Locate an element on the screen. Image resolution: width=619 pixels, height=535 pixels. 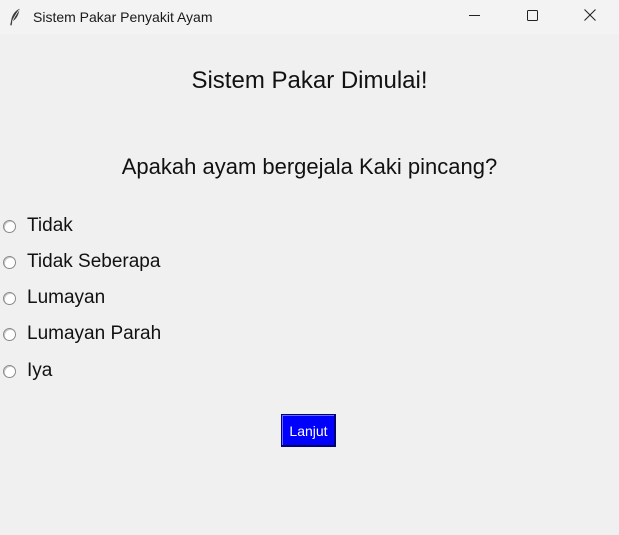
feather-icon is located at coordinates (15, 17).